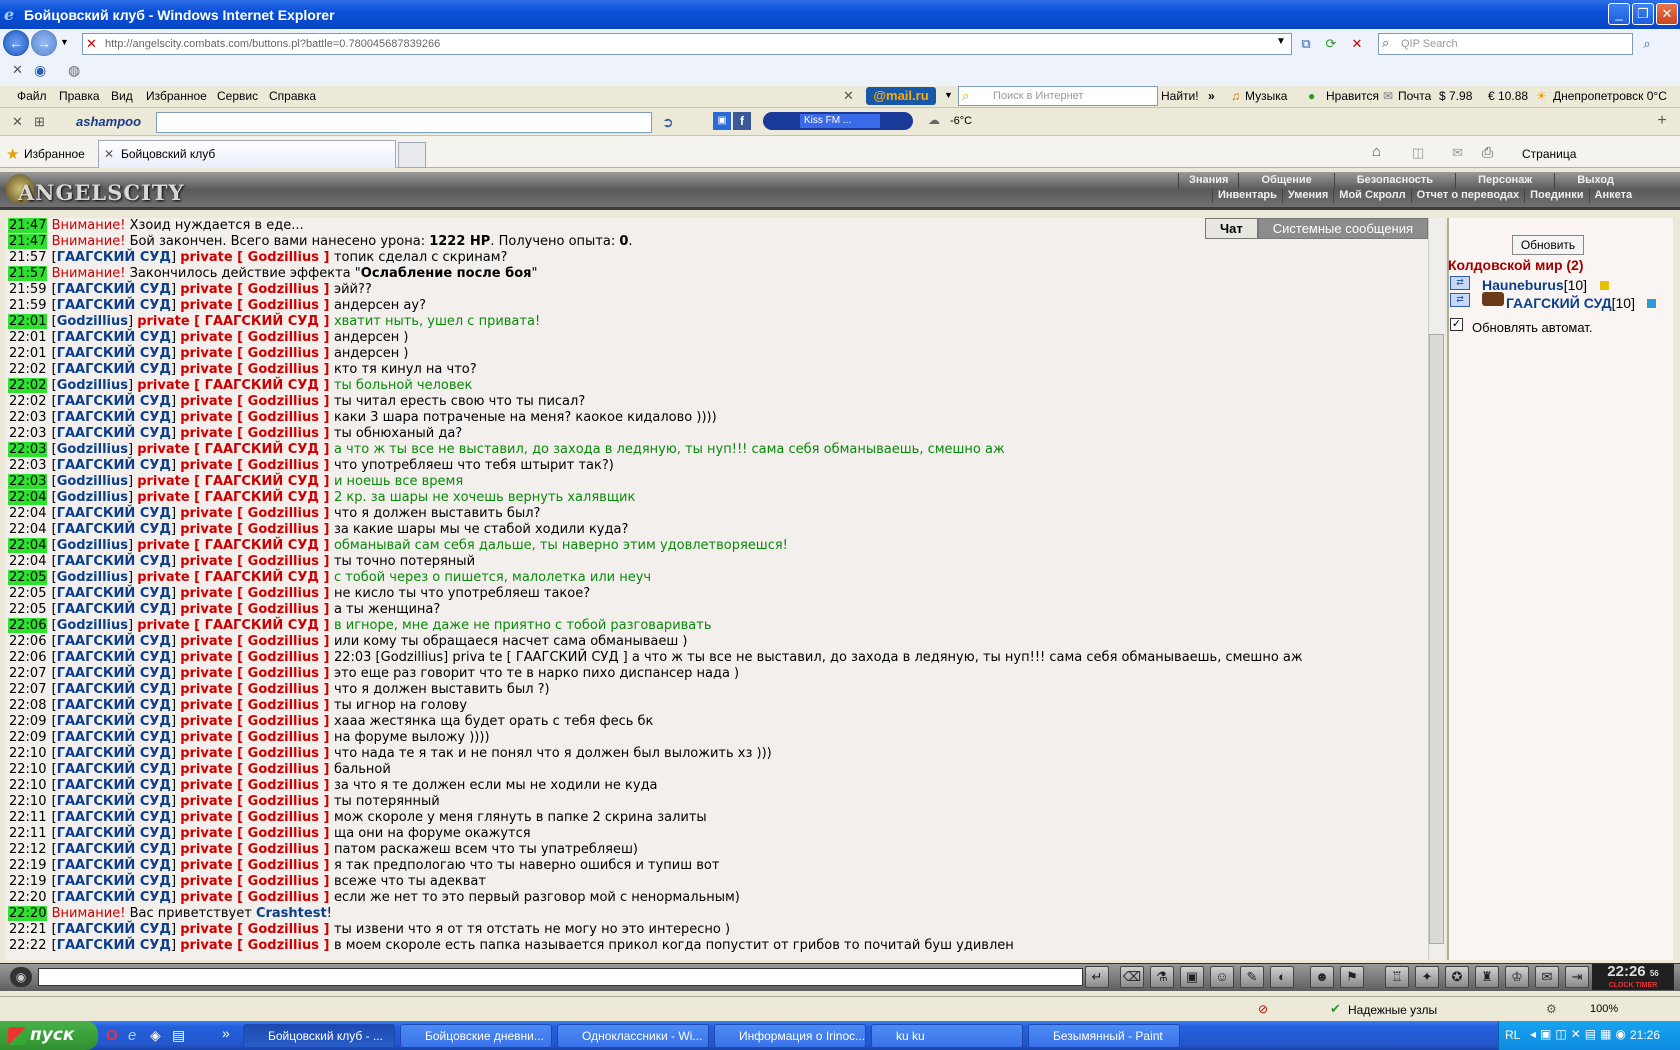  I want to click on music-menu: Музыка, so click(1266, 96).